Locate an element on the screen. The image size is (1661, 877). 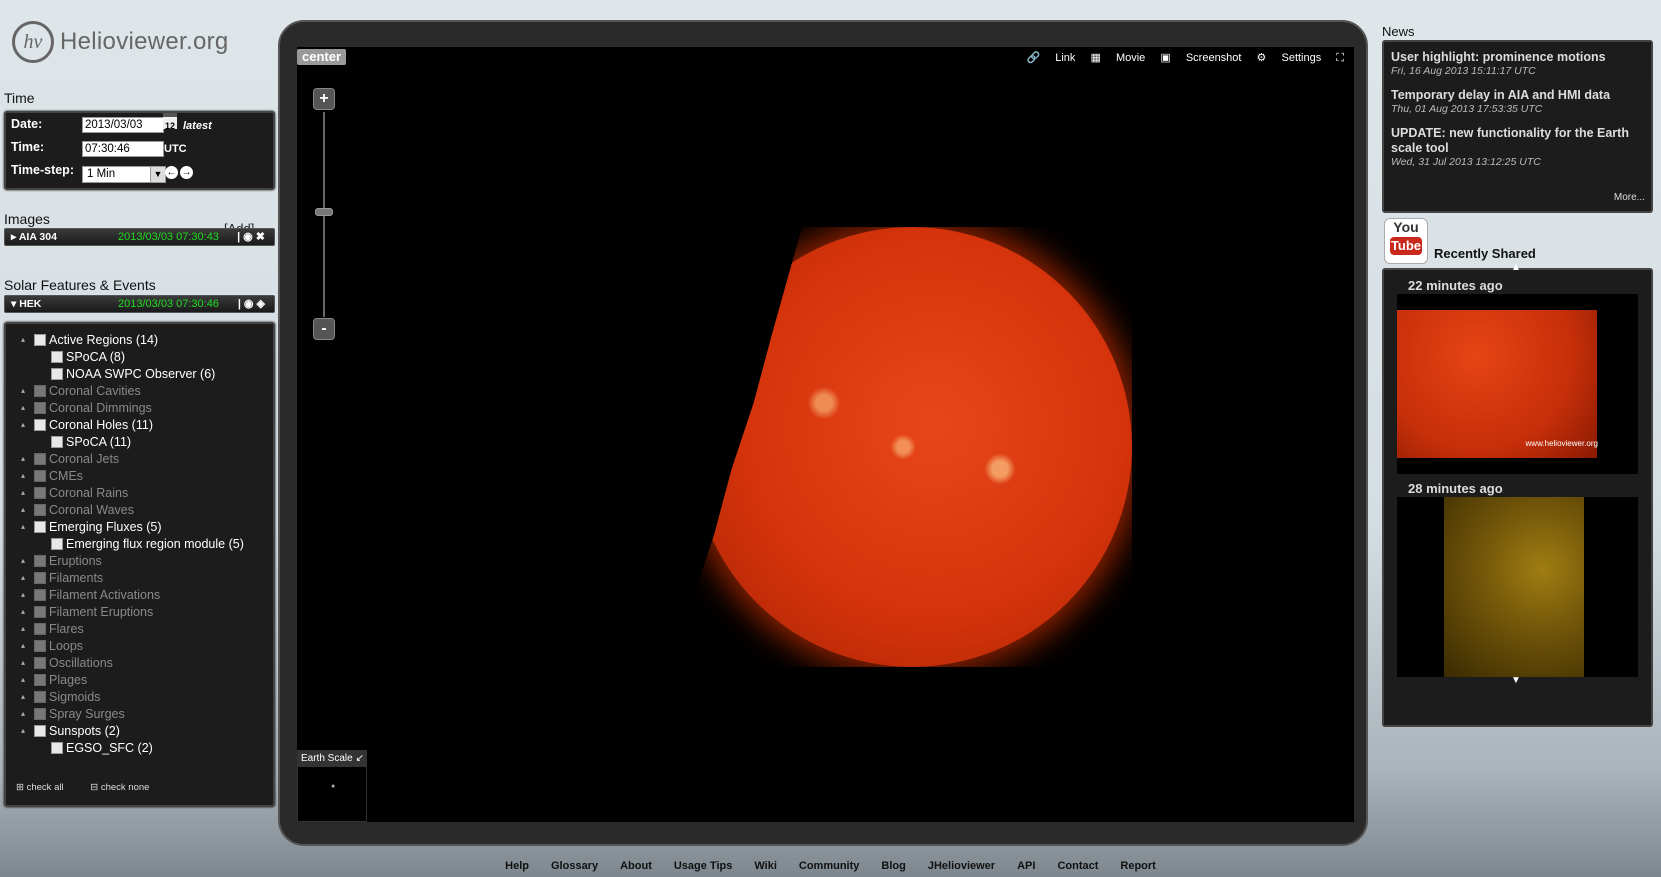
feature-item: ▴ Filament Eruptions is located at coordinates (87, 612).